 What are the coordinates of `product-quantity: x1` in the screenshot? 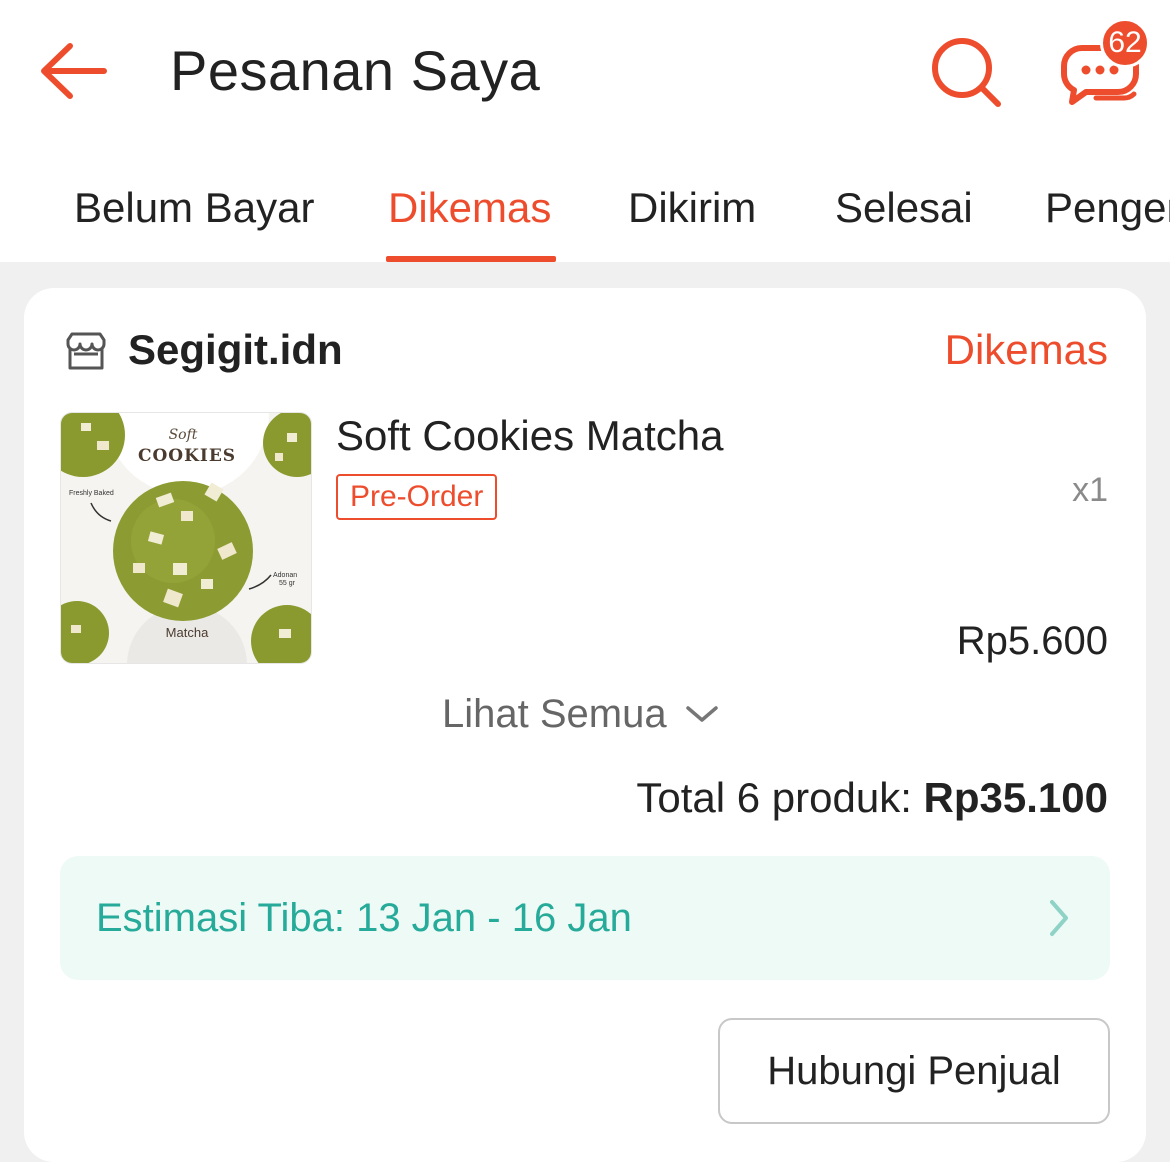 It's located at (1090, 490).